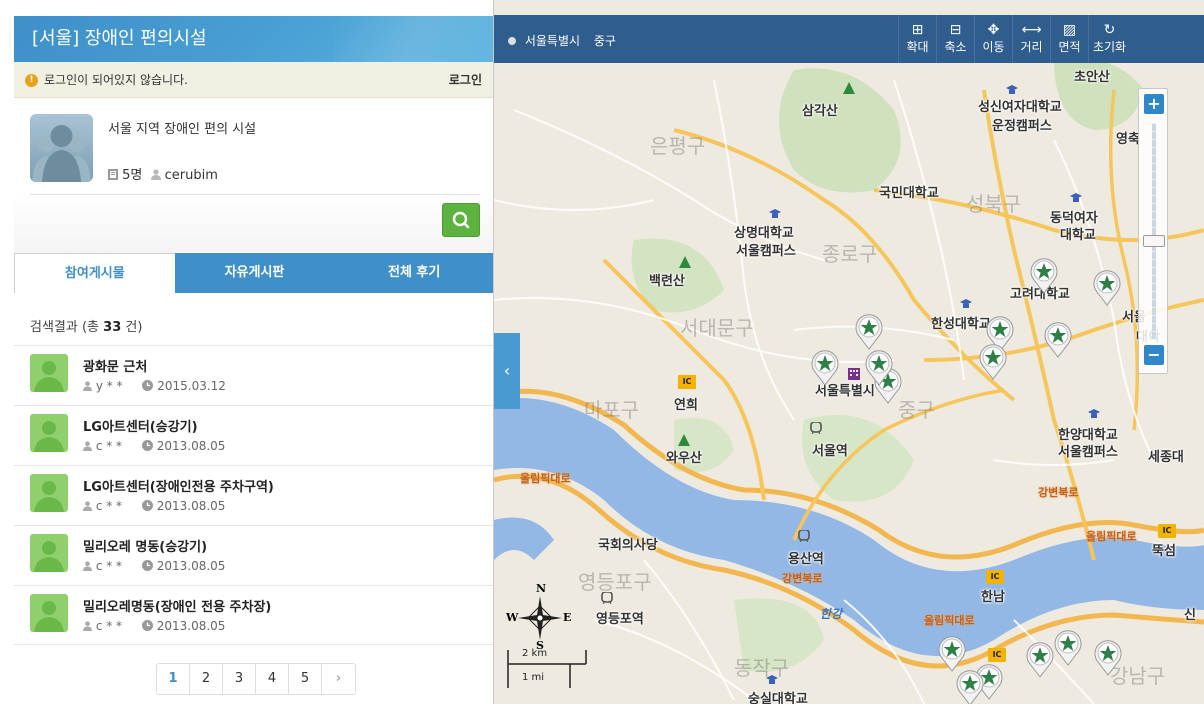 The height and width of the screenshot is (704, 1204). Describe the element at coordinates (816, 428) in the screenshot. I see `train-icon` at that location.